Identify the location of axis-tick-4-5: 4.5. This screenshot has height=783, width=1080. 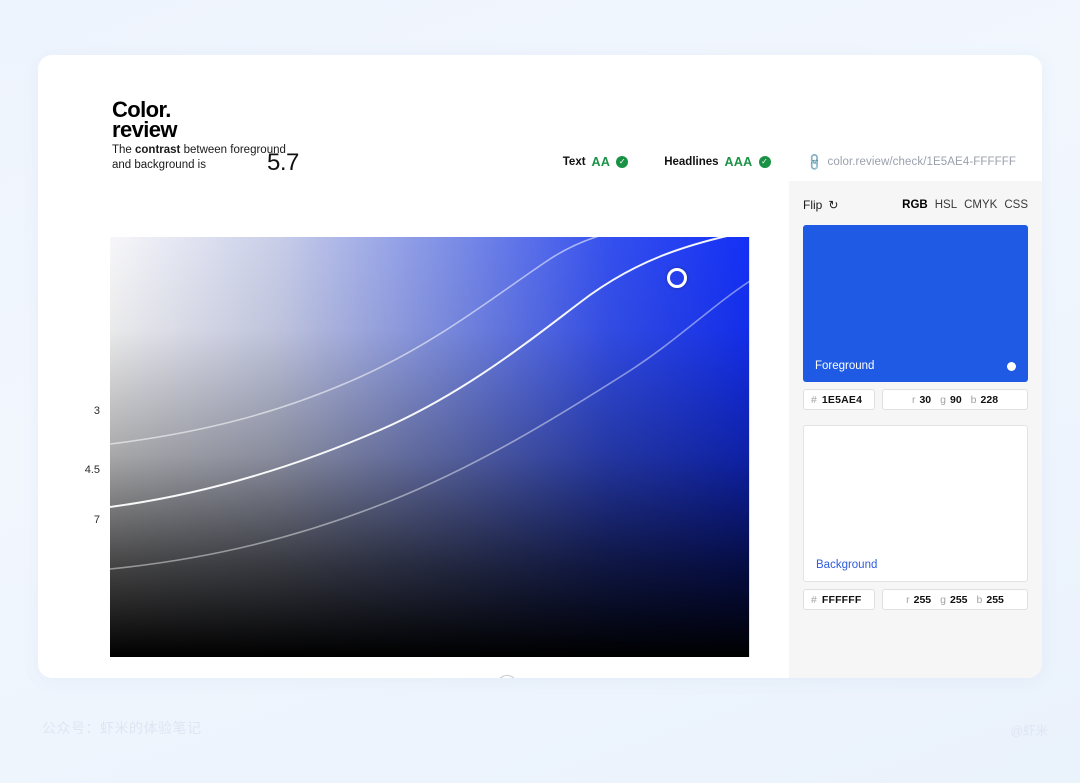
(92, 470).